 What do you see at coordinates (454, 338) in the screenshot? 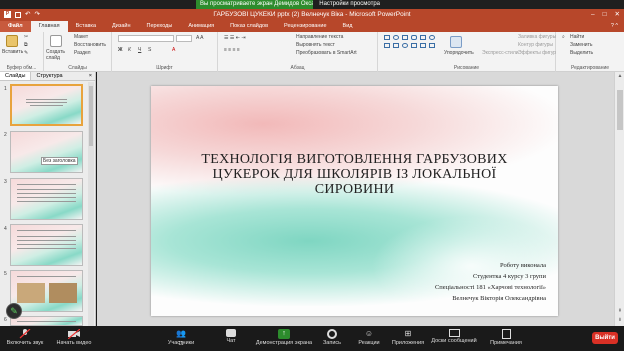
I see `whiteboards-button: Доски сообщений` at bounding box center [454, 338].